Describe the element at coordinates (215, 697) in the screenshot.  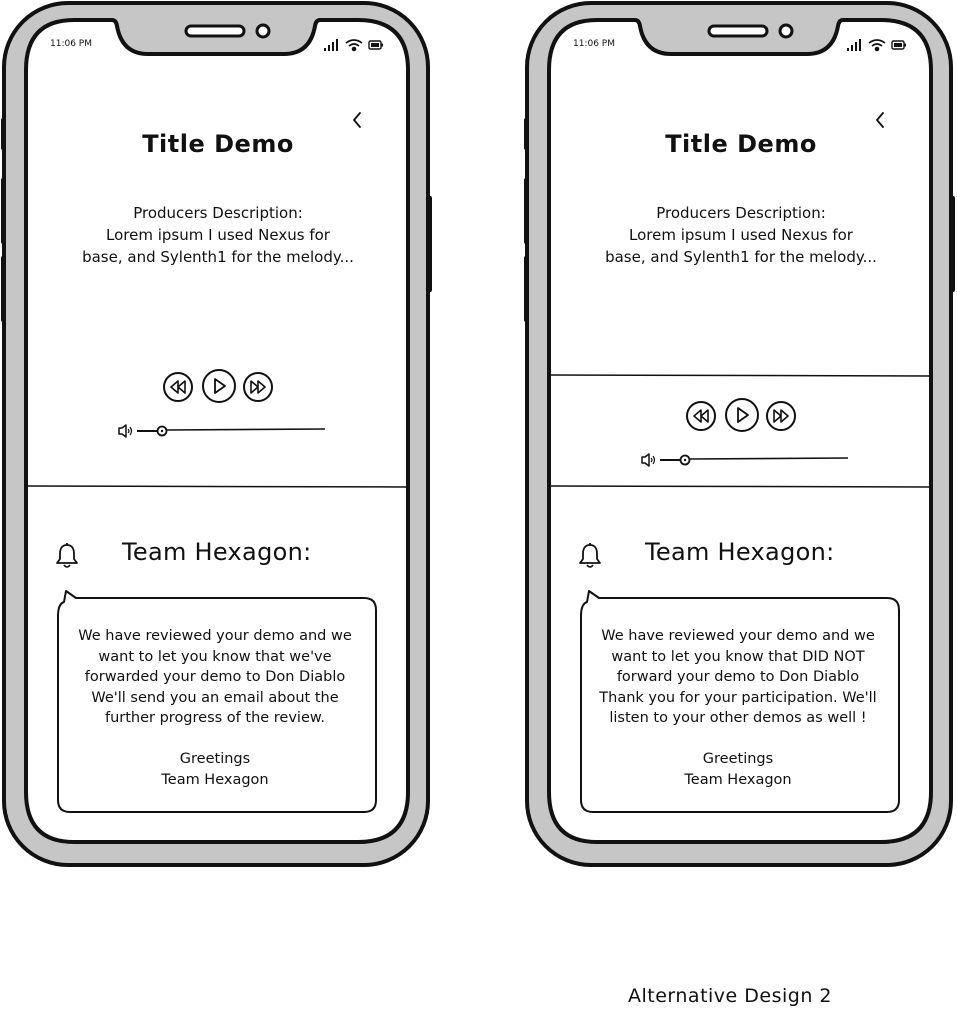
I see `message-line: We'll send you an email about the` at that location.